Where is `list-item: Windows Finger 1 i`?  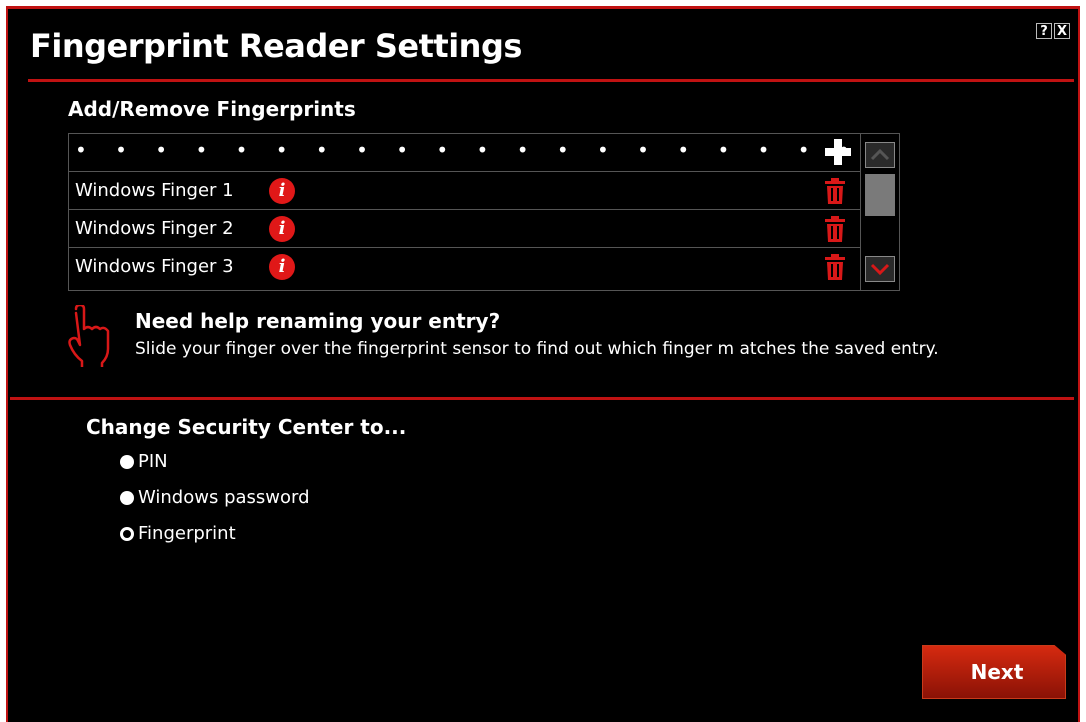
list-item: Windows Finger 1 i is located at coordinates (464, 191).